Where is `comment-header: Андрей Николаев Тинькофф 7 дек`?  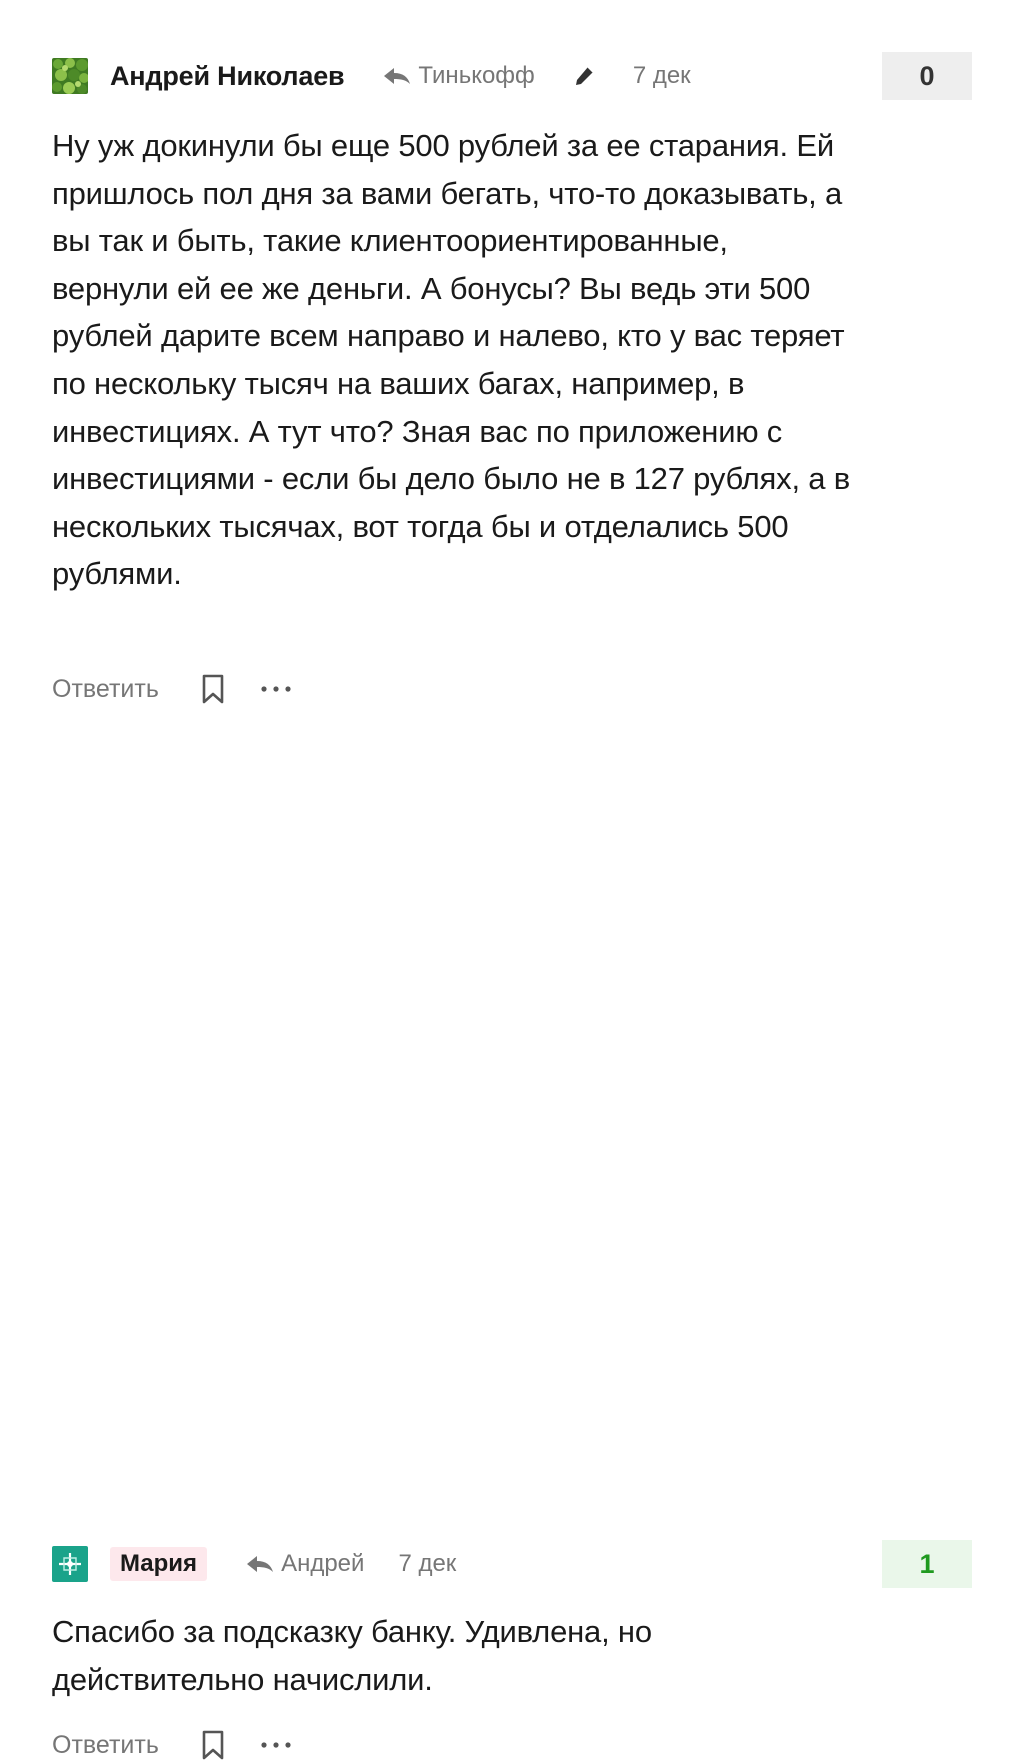
comment-header: Андрей Николаев Тинькофф 7 дек is located at coordinates (400, 76).